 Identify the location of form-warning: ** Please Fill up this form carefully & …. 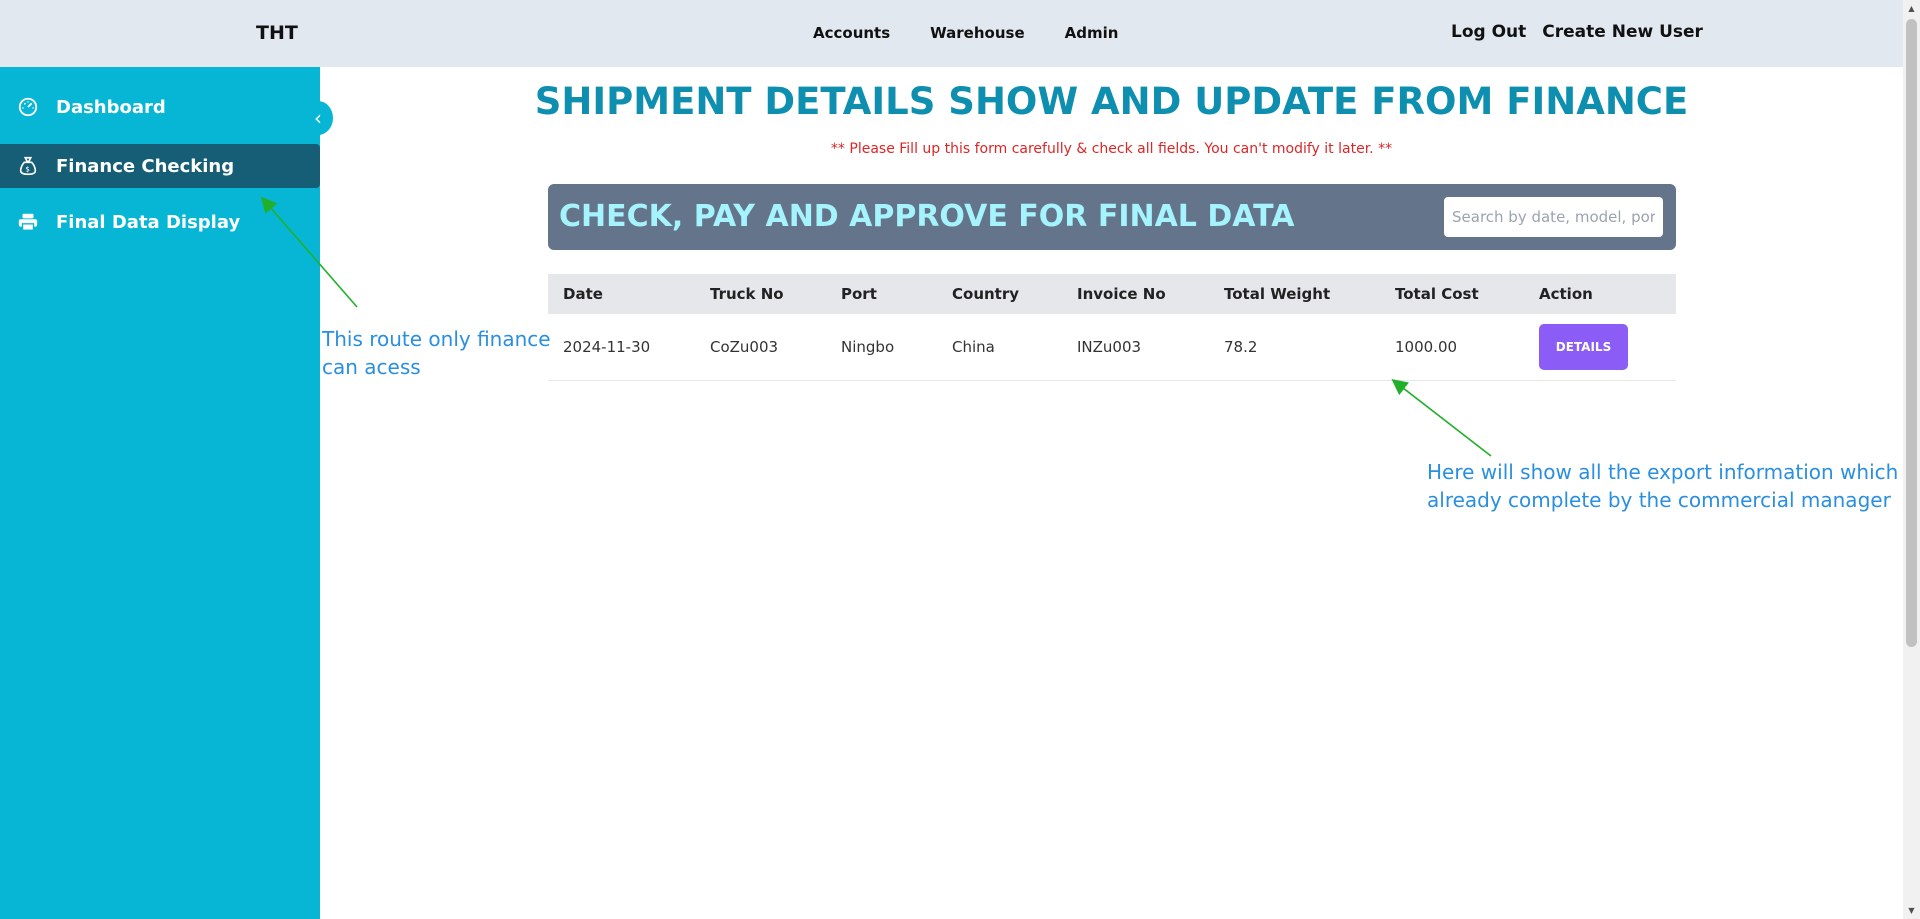
(1111, 149).